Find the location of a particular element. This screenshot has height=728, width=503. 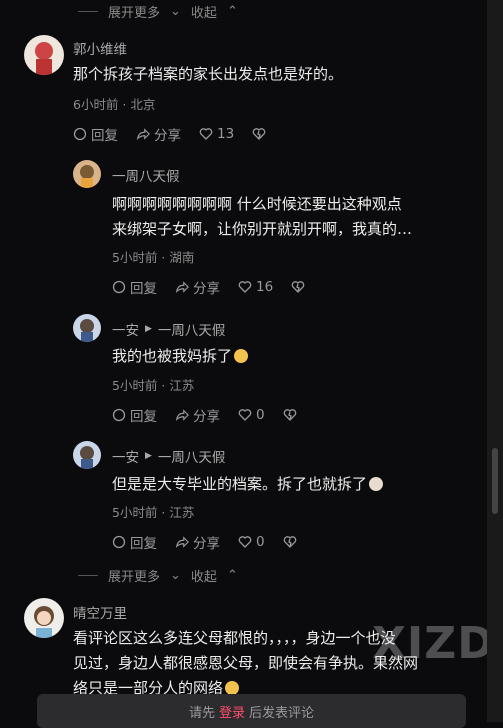

comment-username: 晴空万里 is located at coordinates (100, 612).